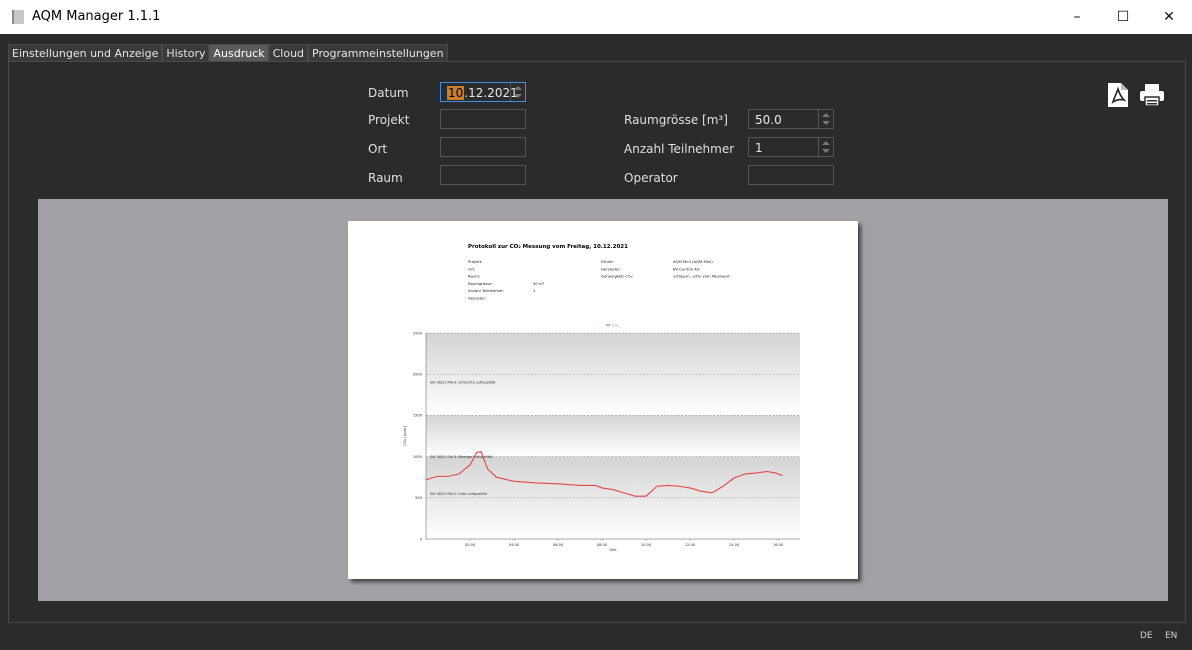  I want to click on printer-icon, so click(1152, 95).